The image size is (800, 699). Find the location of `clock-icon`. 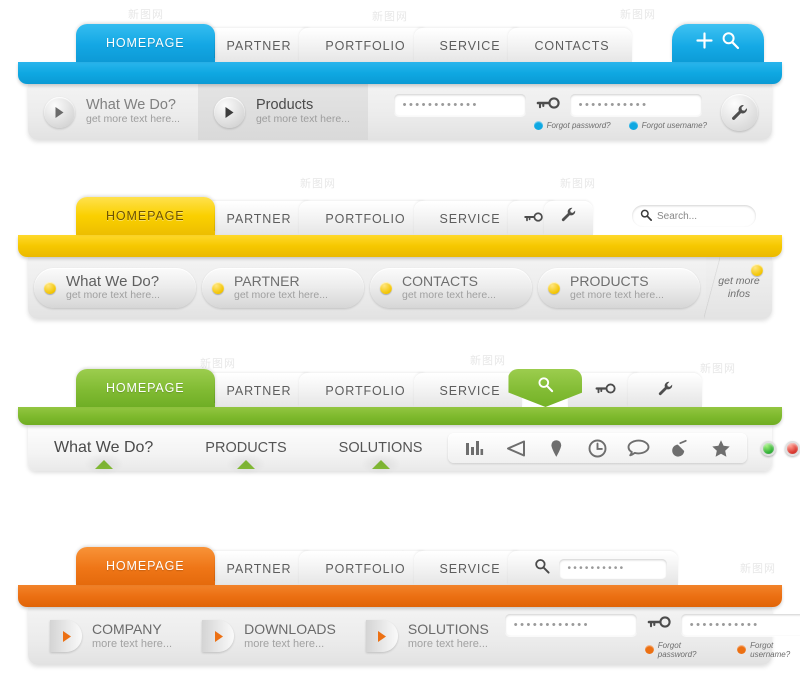

clock-icon is located at coordinates (597, 448).